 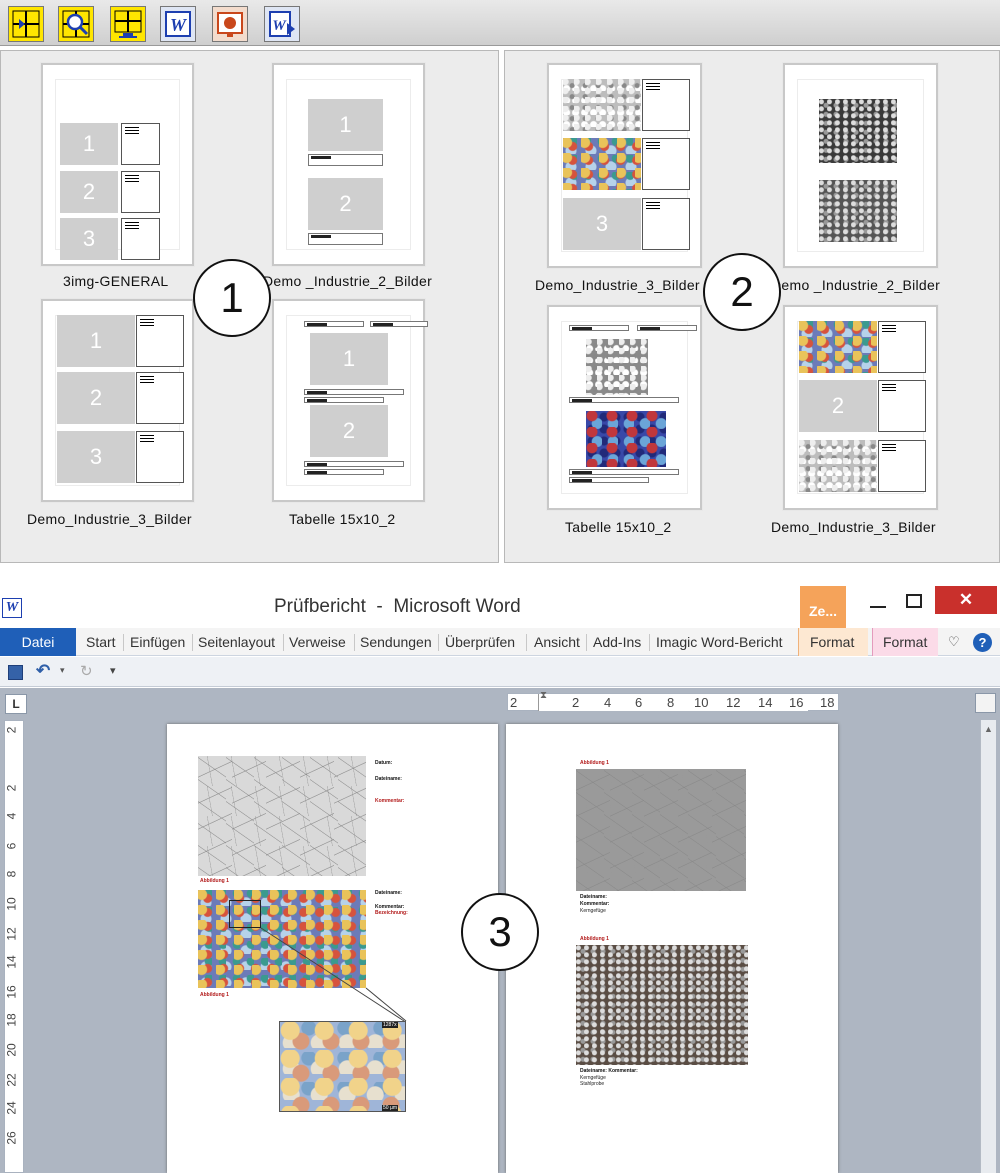 I want to click on toolbar-button-word-export: W, so click(x=282, y=24).